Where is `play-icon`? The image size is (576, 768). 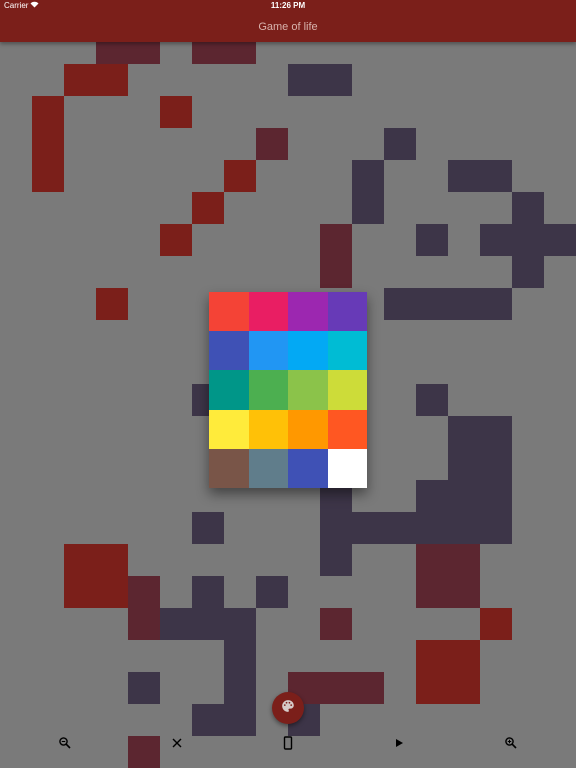
play-icon is located at coordinates (399, 743).